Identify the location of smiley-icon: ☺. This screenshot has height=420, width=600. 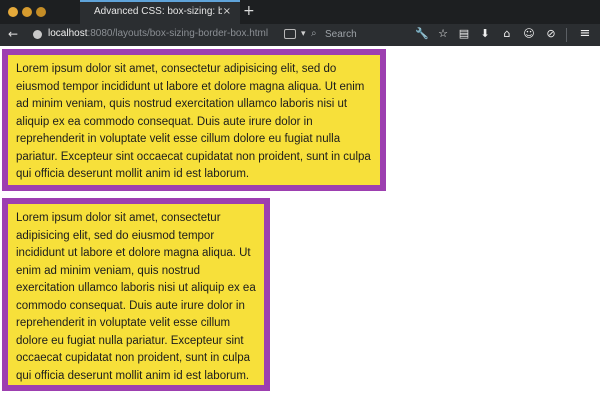
(529, 34).